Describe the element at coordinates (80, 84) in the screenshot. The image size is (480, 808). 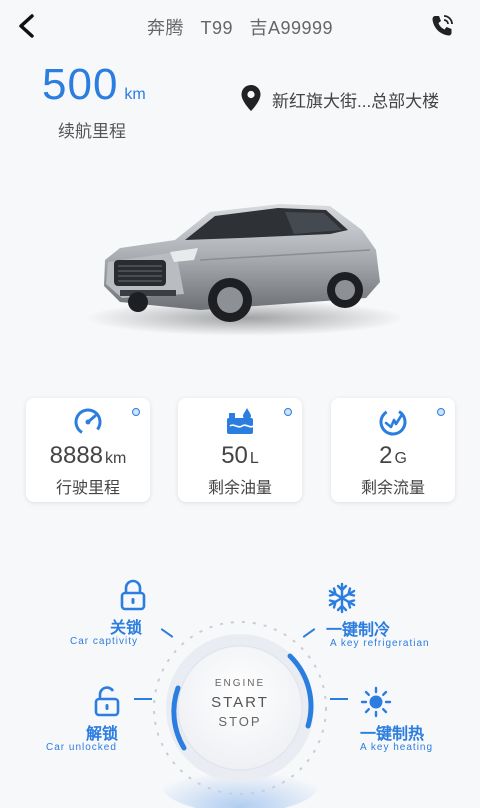
I see `range-number: 500` at that location.